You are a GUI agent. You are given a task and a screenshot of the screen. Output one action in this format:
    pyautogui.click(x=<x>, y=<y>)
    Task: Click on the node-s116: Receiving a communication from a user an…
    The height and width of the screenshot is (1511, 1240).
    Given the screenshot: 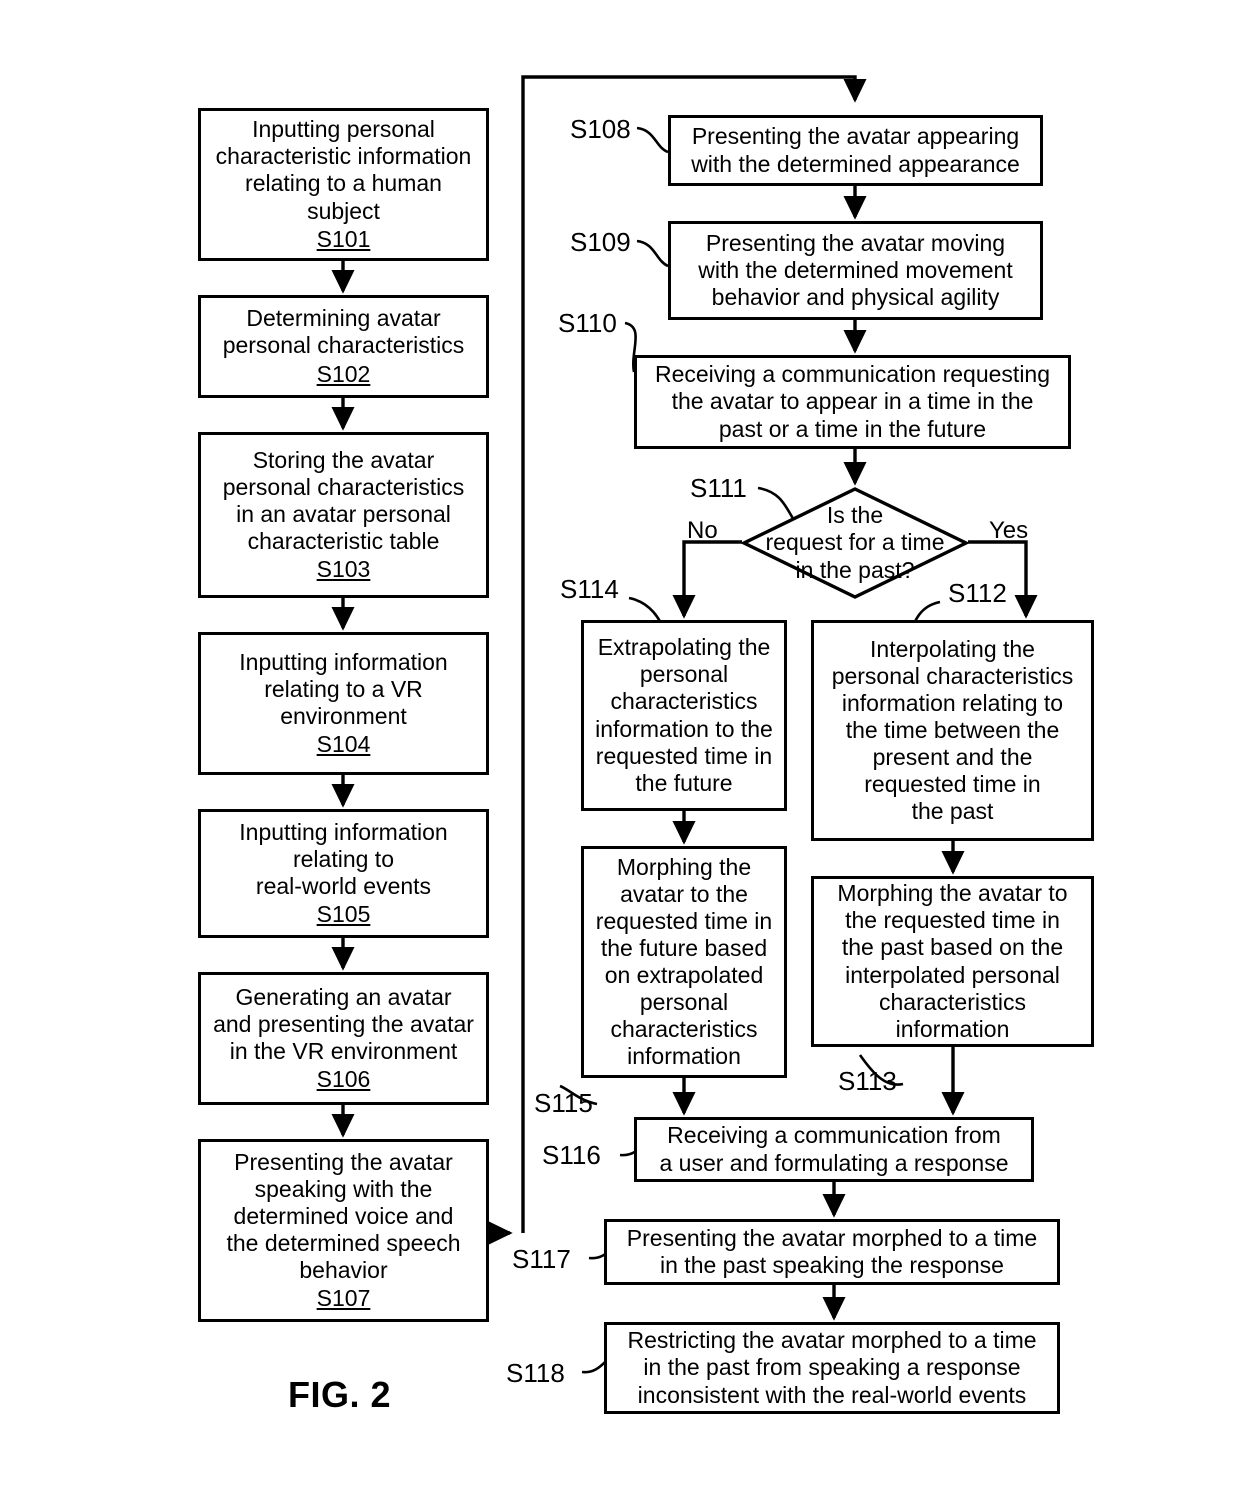 What is the action you would take?
    pyautogui.click(x=834, y=1149)
    